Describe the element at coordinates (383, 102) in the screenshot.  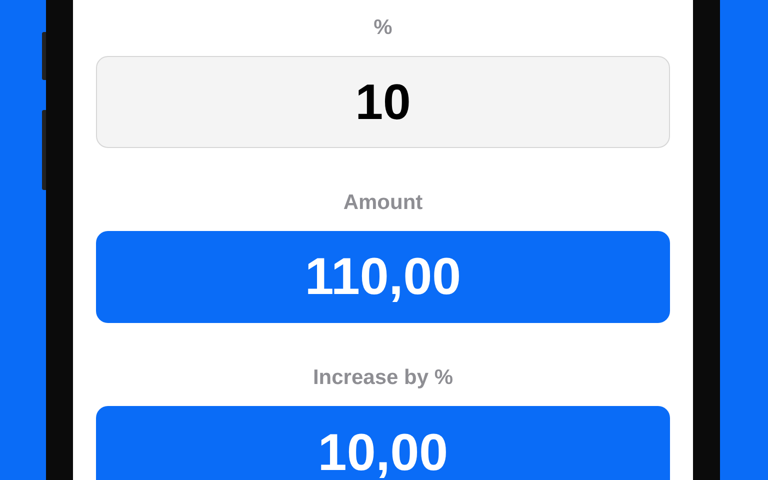
I see `input-field: 10` at that location.